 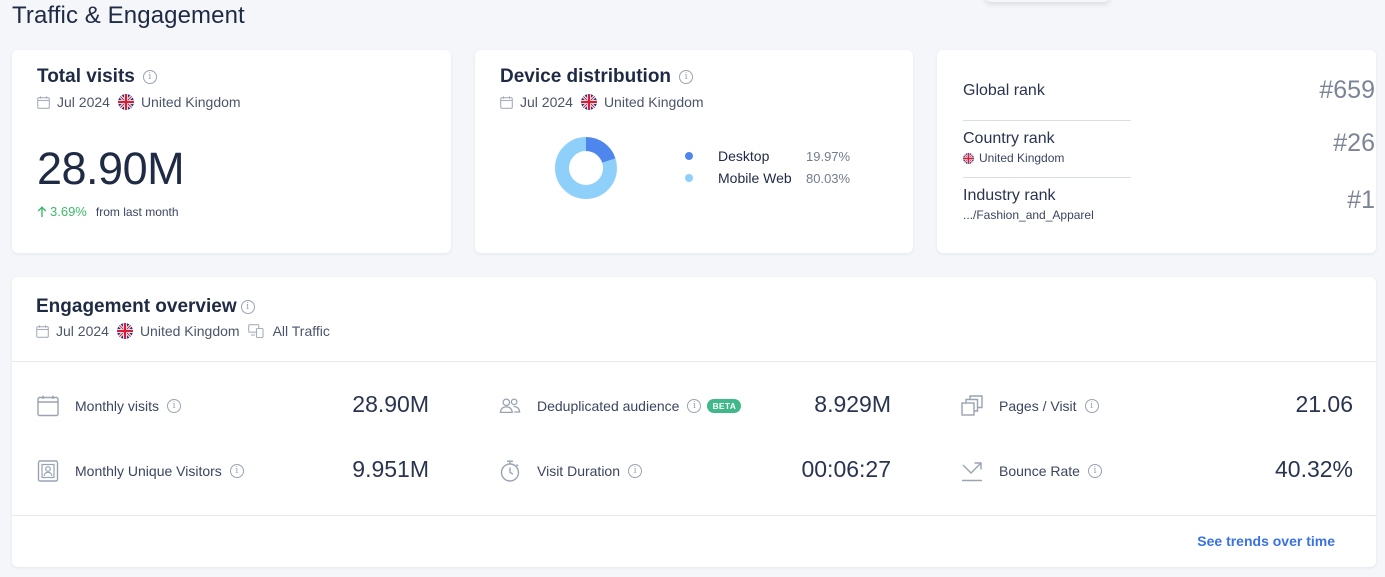 I want to click on legend-value: 19.97%, so click(x=828, y=156).